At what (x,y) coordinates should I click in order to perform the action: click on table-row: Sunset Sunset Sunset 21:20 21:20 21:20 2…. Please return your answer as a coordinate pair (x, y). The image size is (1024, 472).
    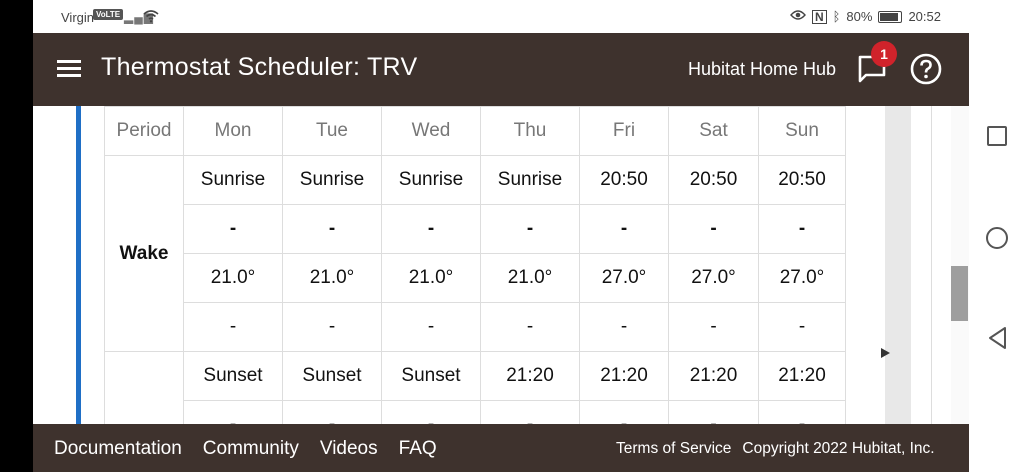
    Looking at the image, I should click on (475, 387).